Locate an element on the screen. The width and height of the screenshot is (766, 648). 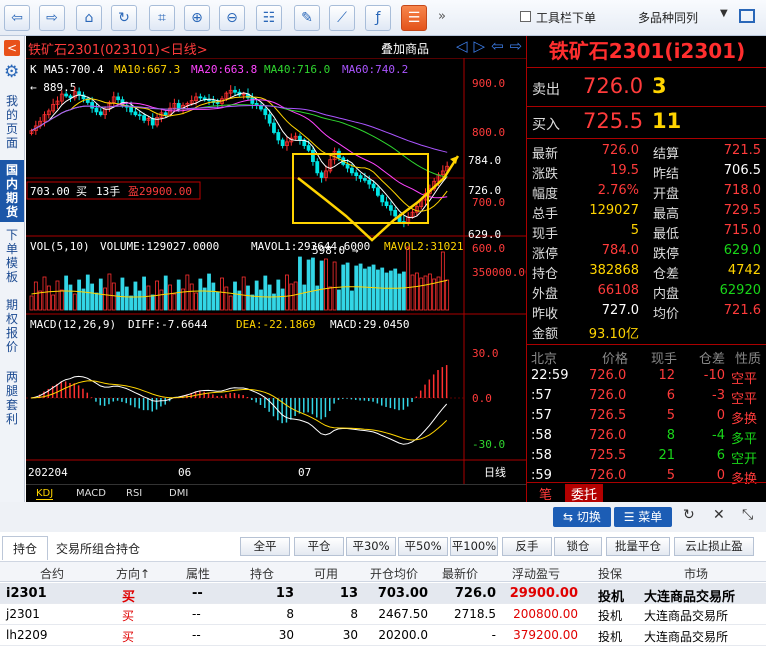
tab-ticks: 笔 is located at coordinates (545, 493).